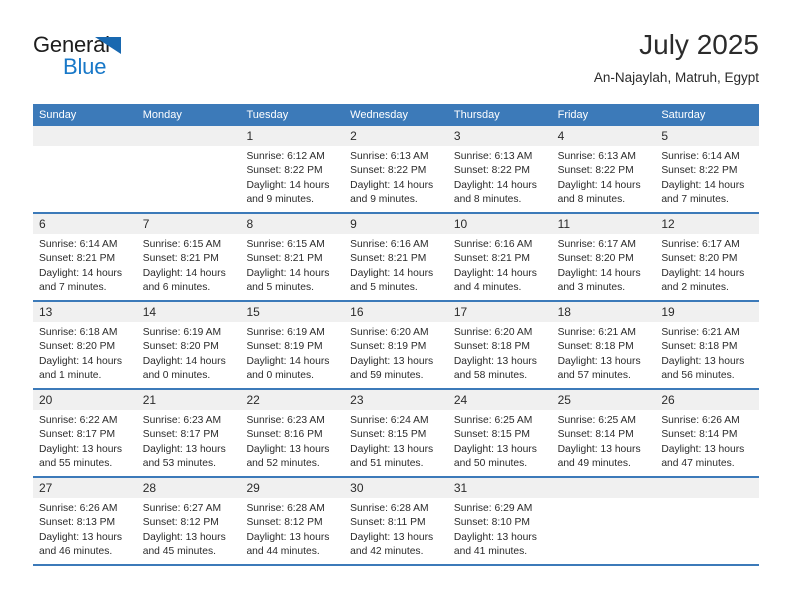  Describe the element at coordinates (707, 224) in the screenshot. I see `day-number-band: 12` at that location.